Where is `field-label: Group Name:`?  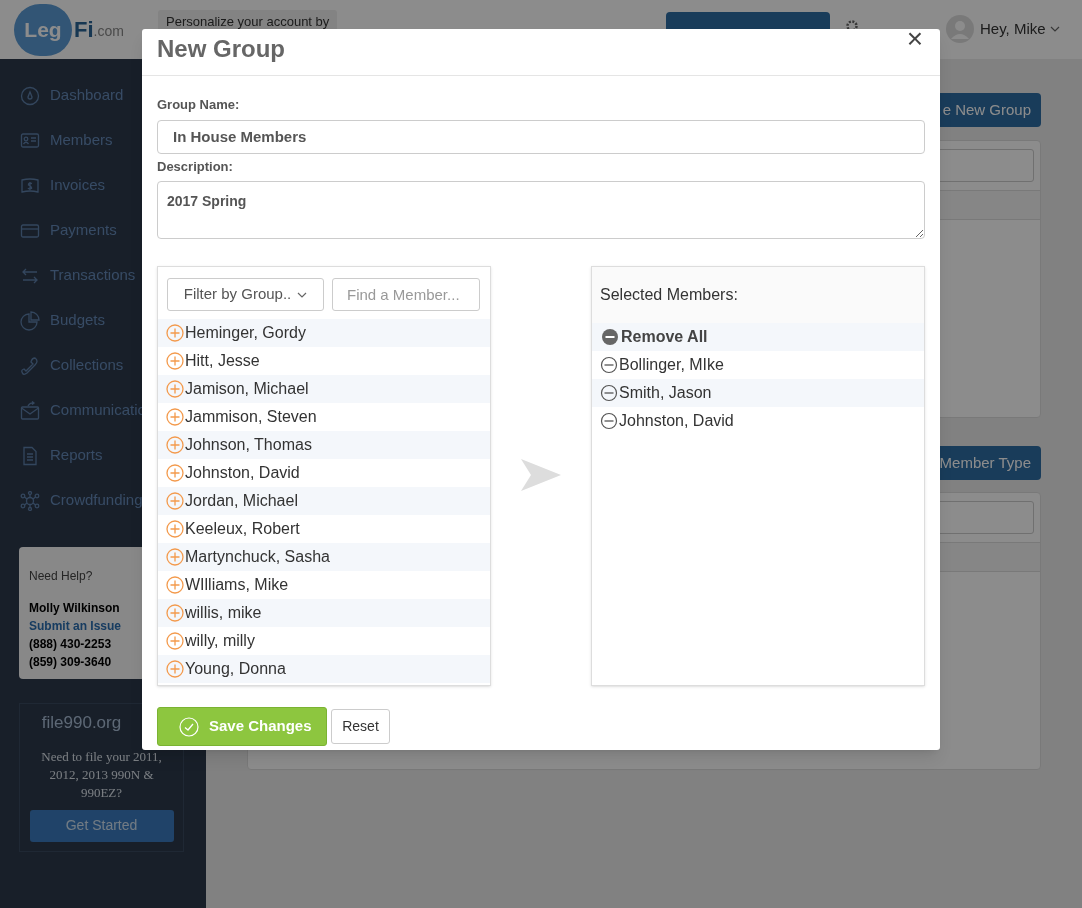 field-label: Group Name: is located at coordinates (198, 105).